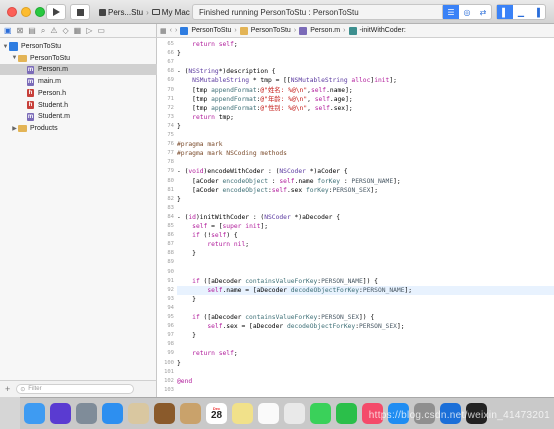 This screenshot has height=429, width=554. Describe the element at coordinates (26, 12) in the screenshot. I see `minimize-window-button` at that location.